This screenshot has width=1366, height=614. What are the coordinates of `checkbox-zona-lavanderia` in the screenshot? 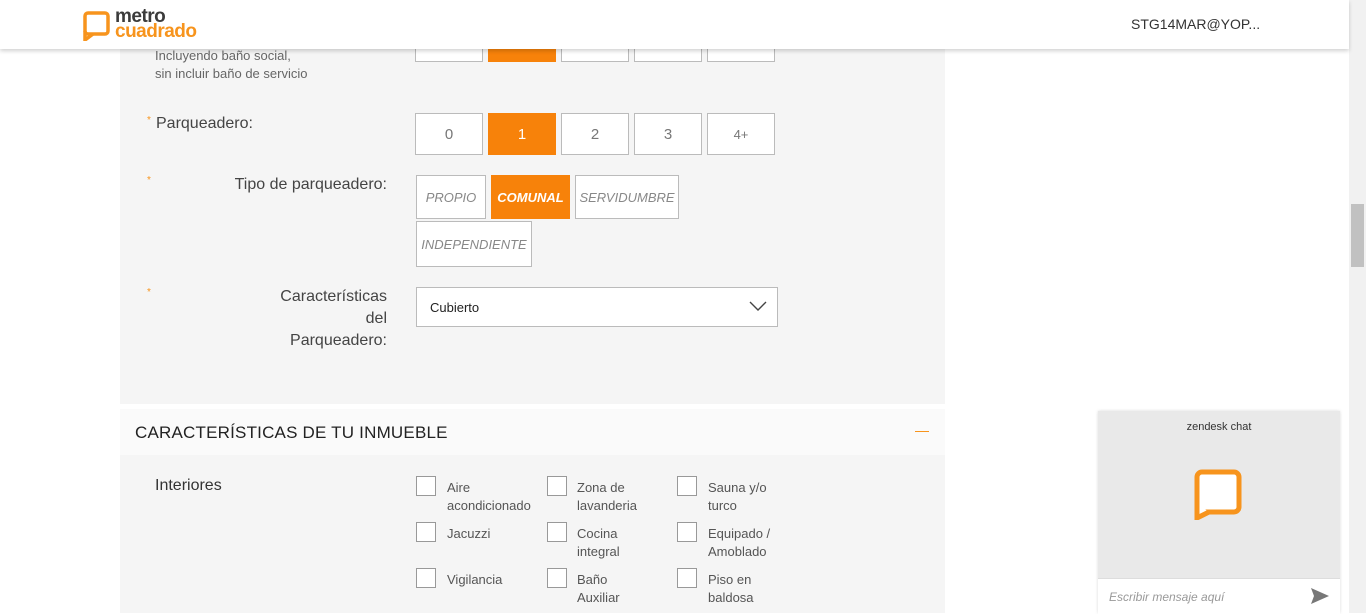 It's located at (557, 486).